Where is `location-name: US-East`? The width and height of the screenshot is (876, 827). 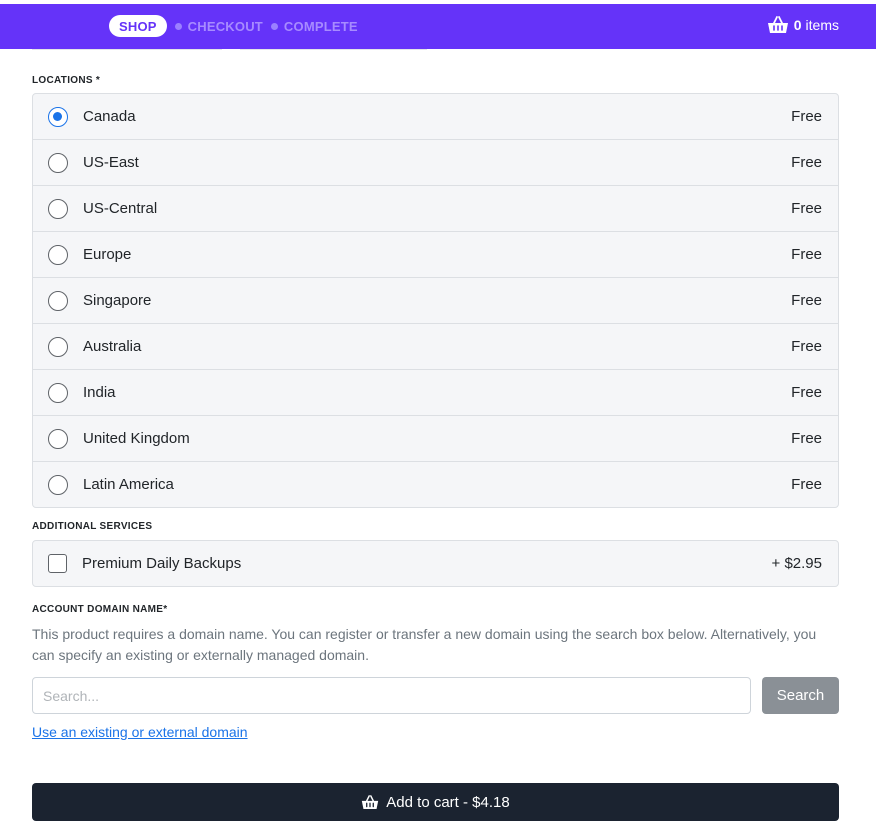 location-name: US-East is located at coordinates (111, 162).